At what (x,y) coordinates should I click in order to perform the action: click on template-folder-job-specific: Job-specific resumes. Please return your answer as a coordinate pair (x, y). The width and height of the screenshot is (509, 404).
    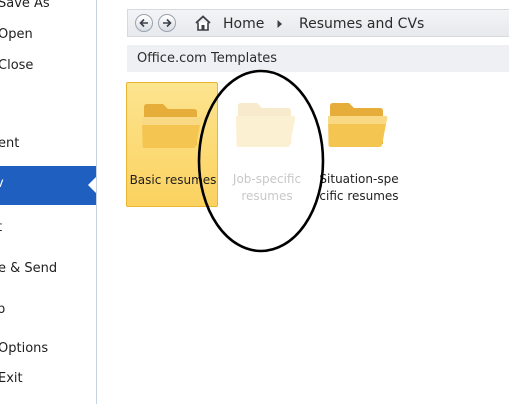
    Looking at the image, I should click on (267, 144).